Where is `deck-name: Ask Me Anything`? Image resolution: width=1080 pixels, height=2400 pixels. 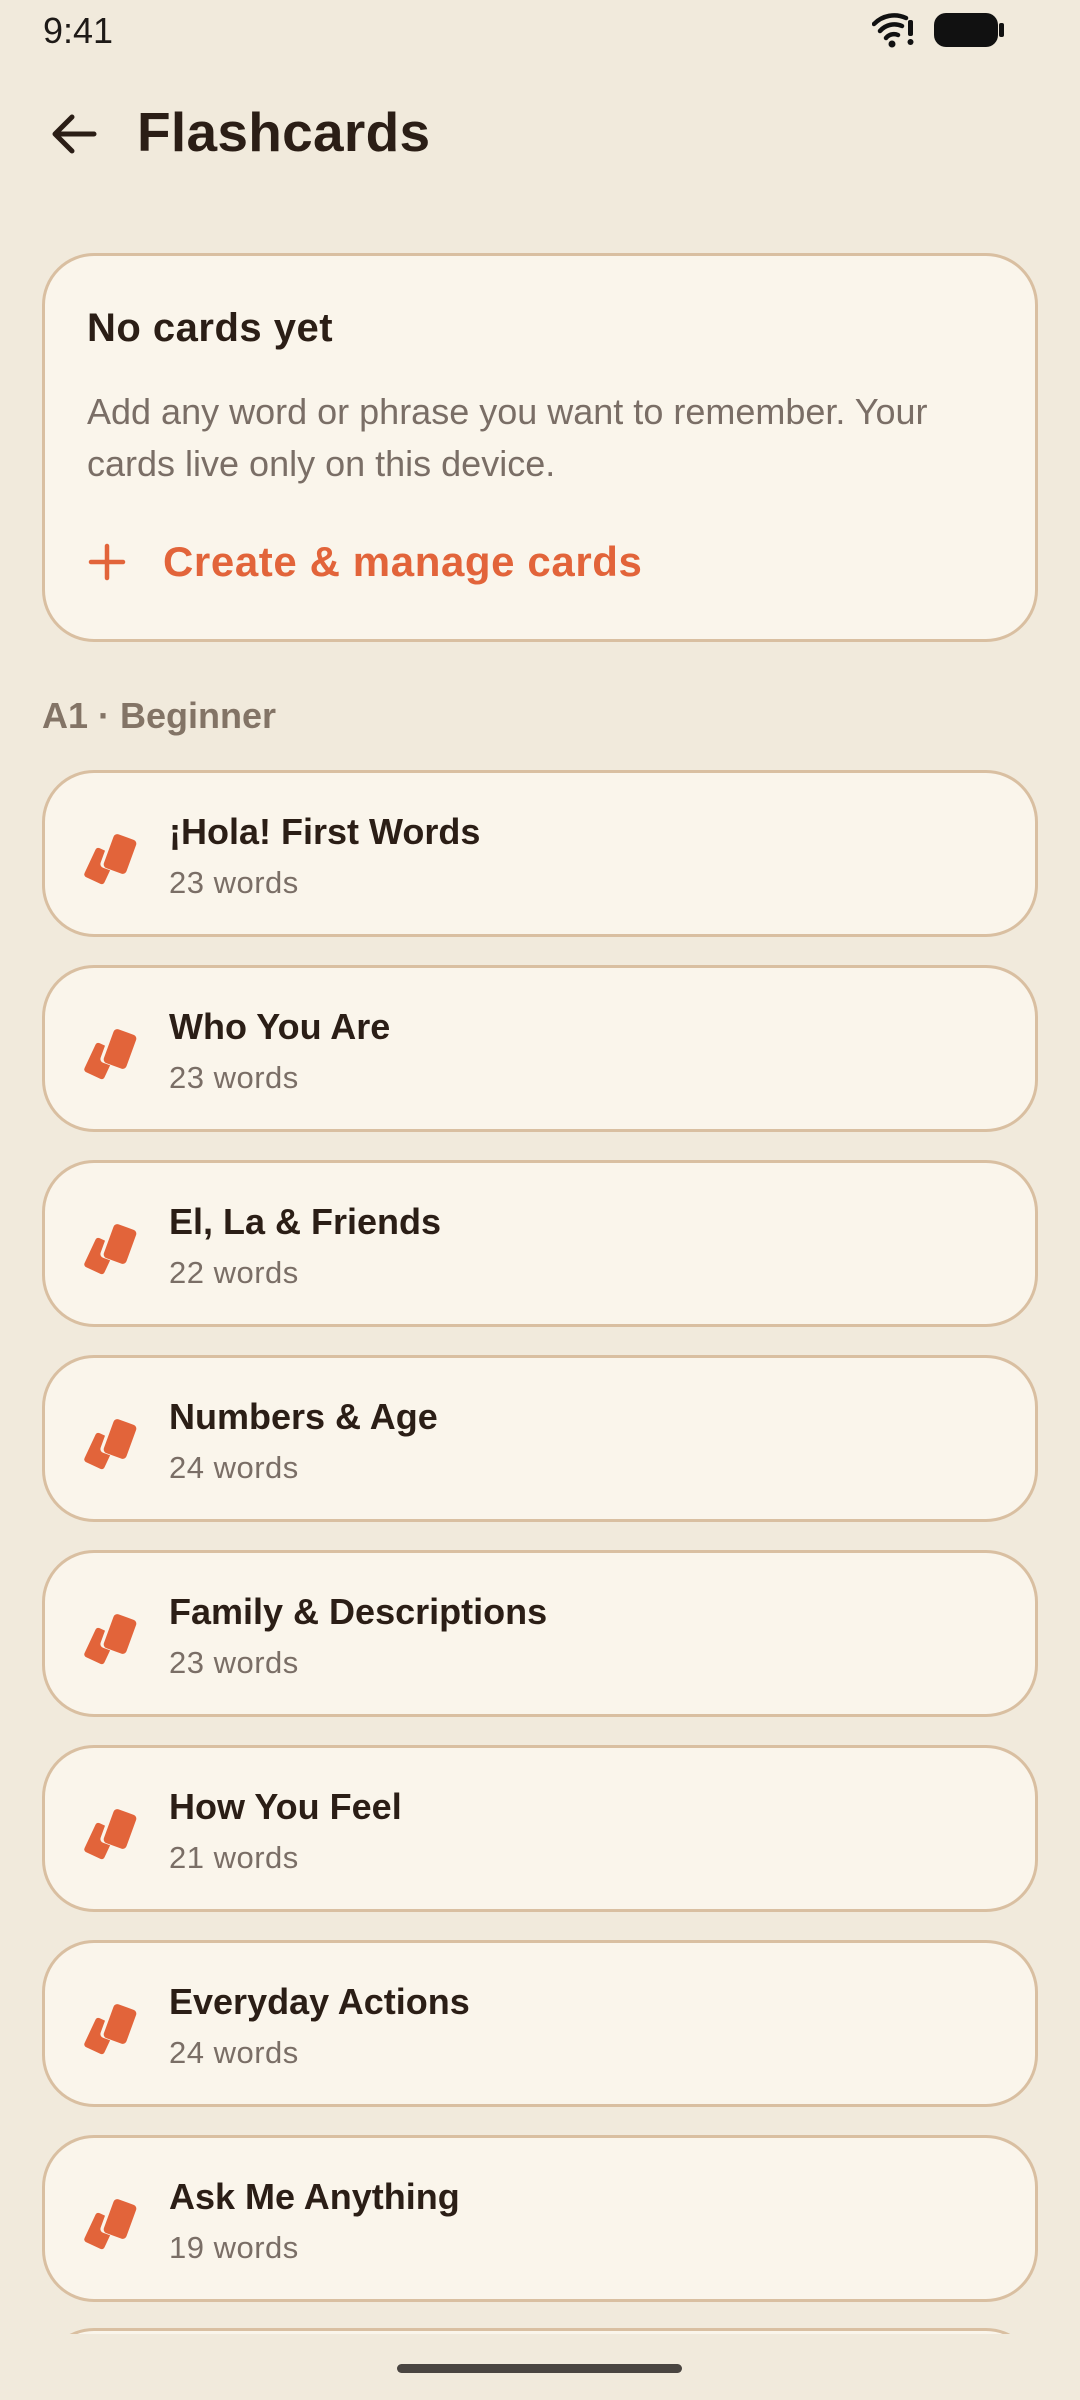 deck-name: Ask Me Anything is located at coordinates (314, 2196).